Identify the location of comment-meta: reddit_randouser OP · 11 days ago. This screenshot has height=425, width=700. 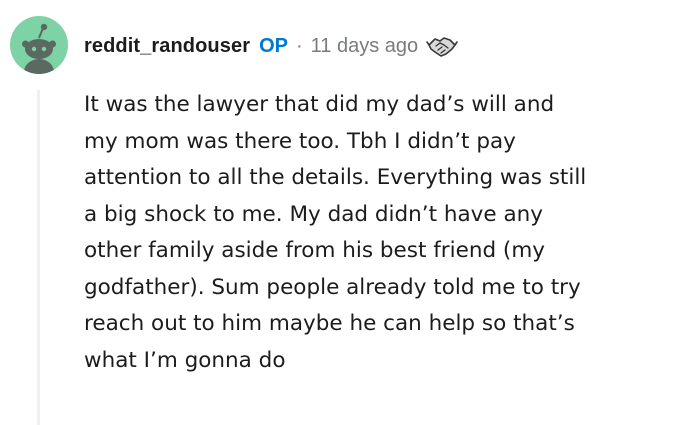
(271, 46).